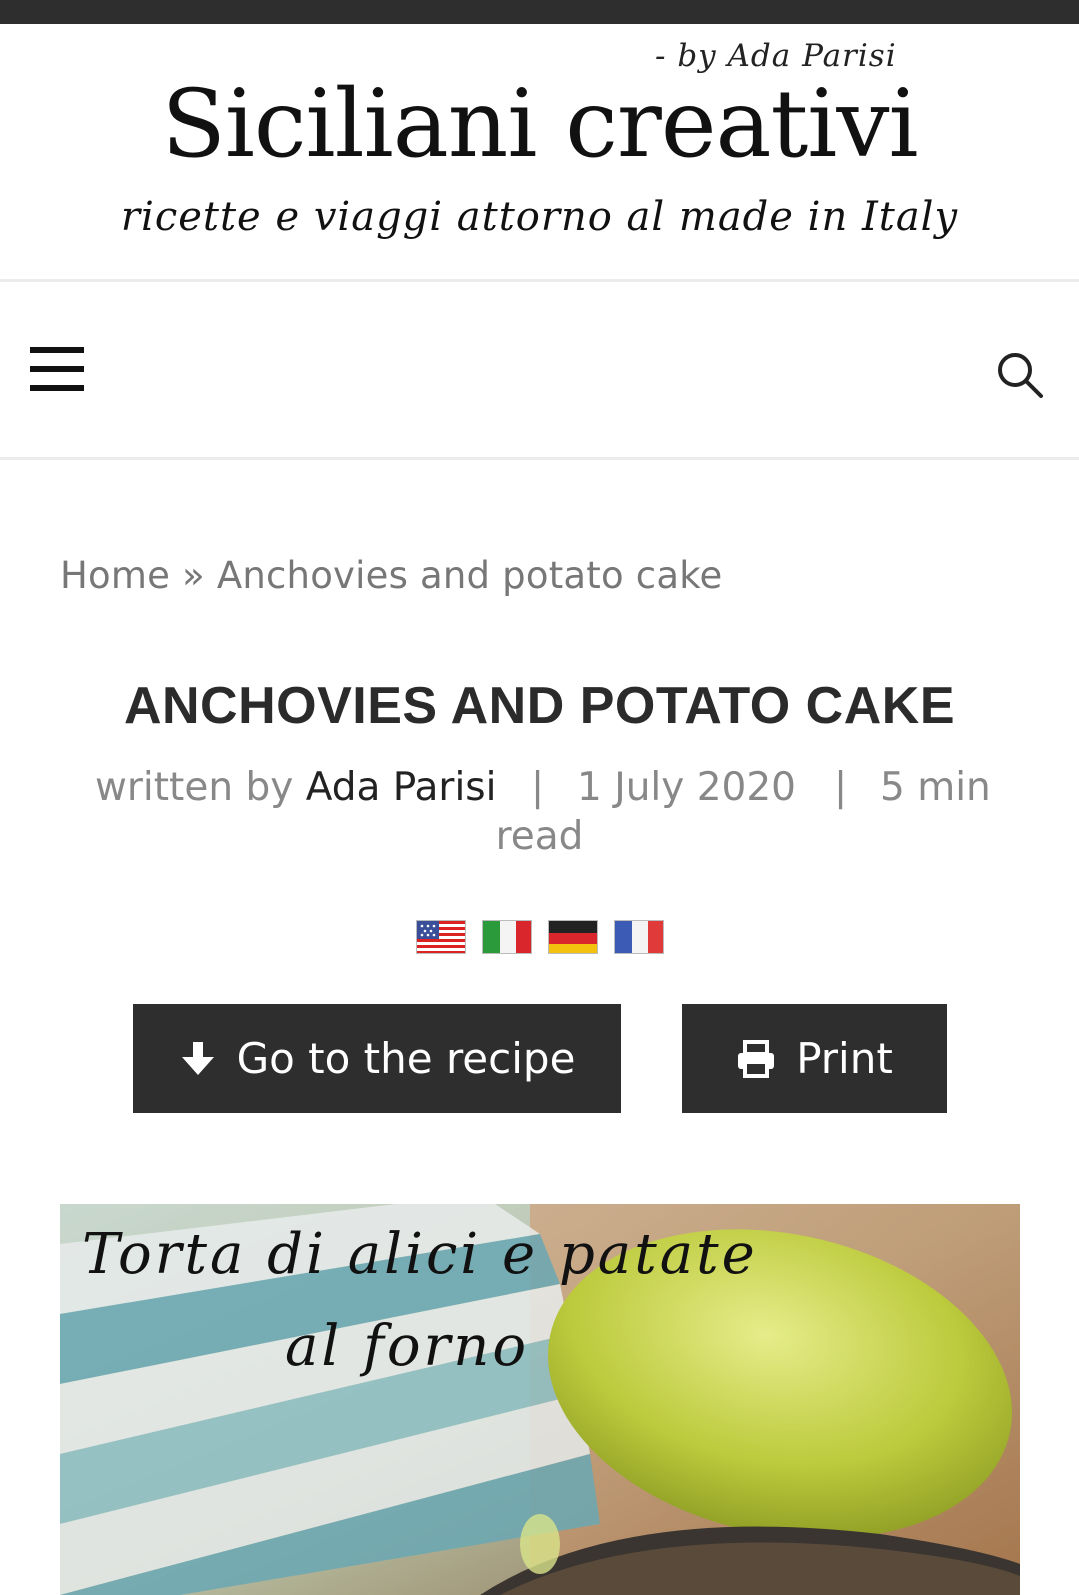  Describe the element at coordinates (197, 1058) in the screenshot. I see `arrow-down-icon` at that location.